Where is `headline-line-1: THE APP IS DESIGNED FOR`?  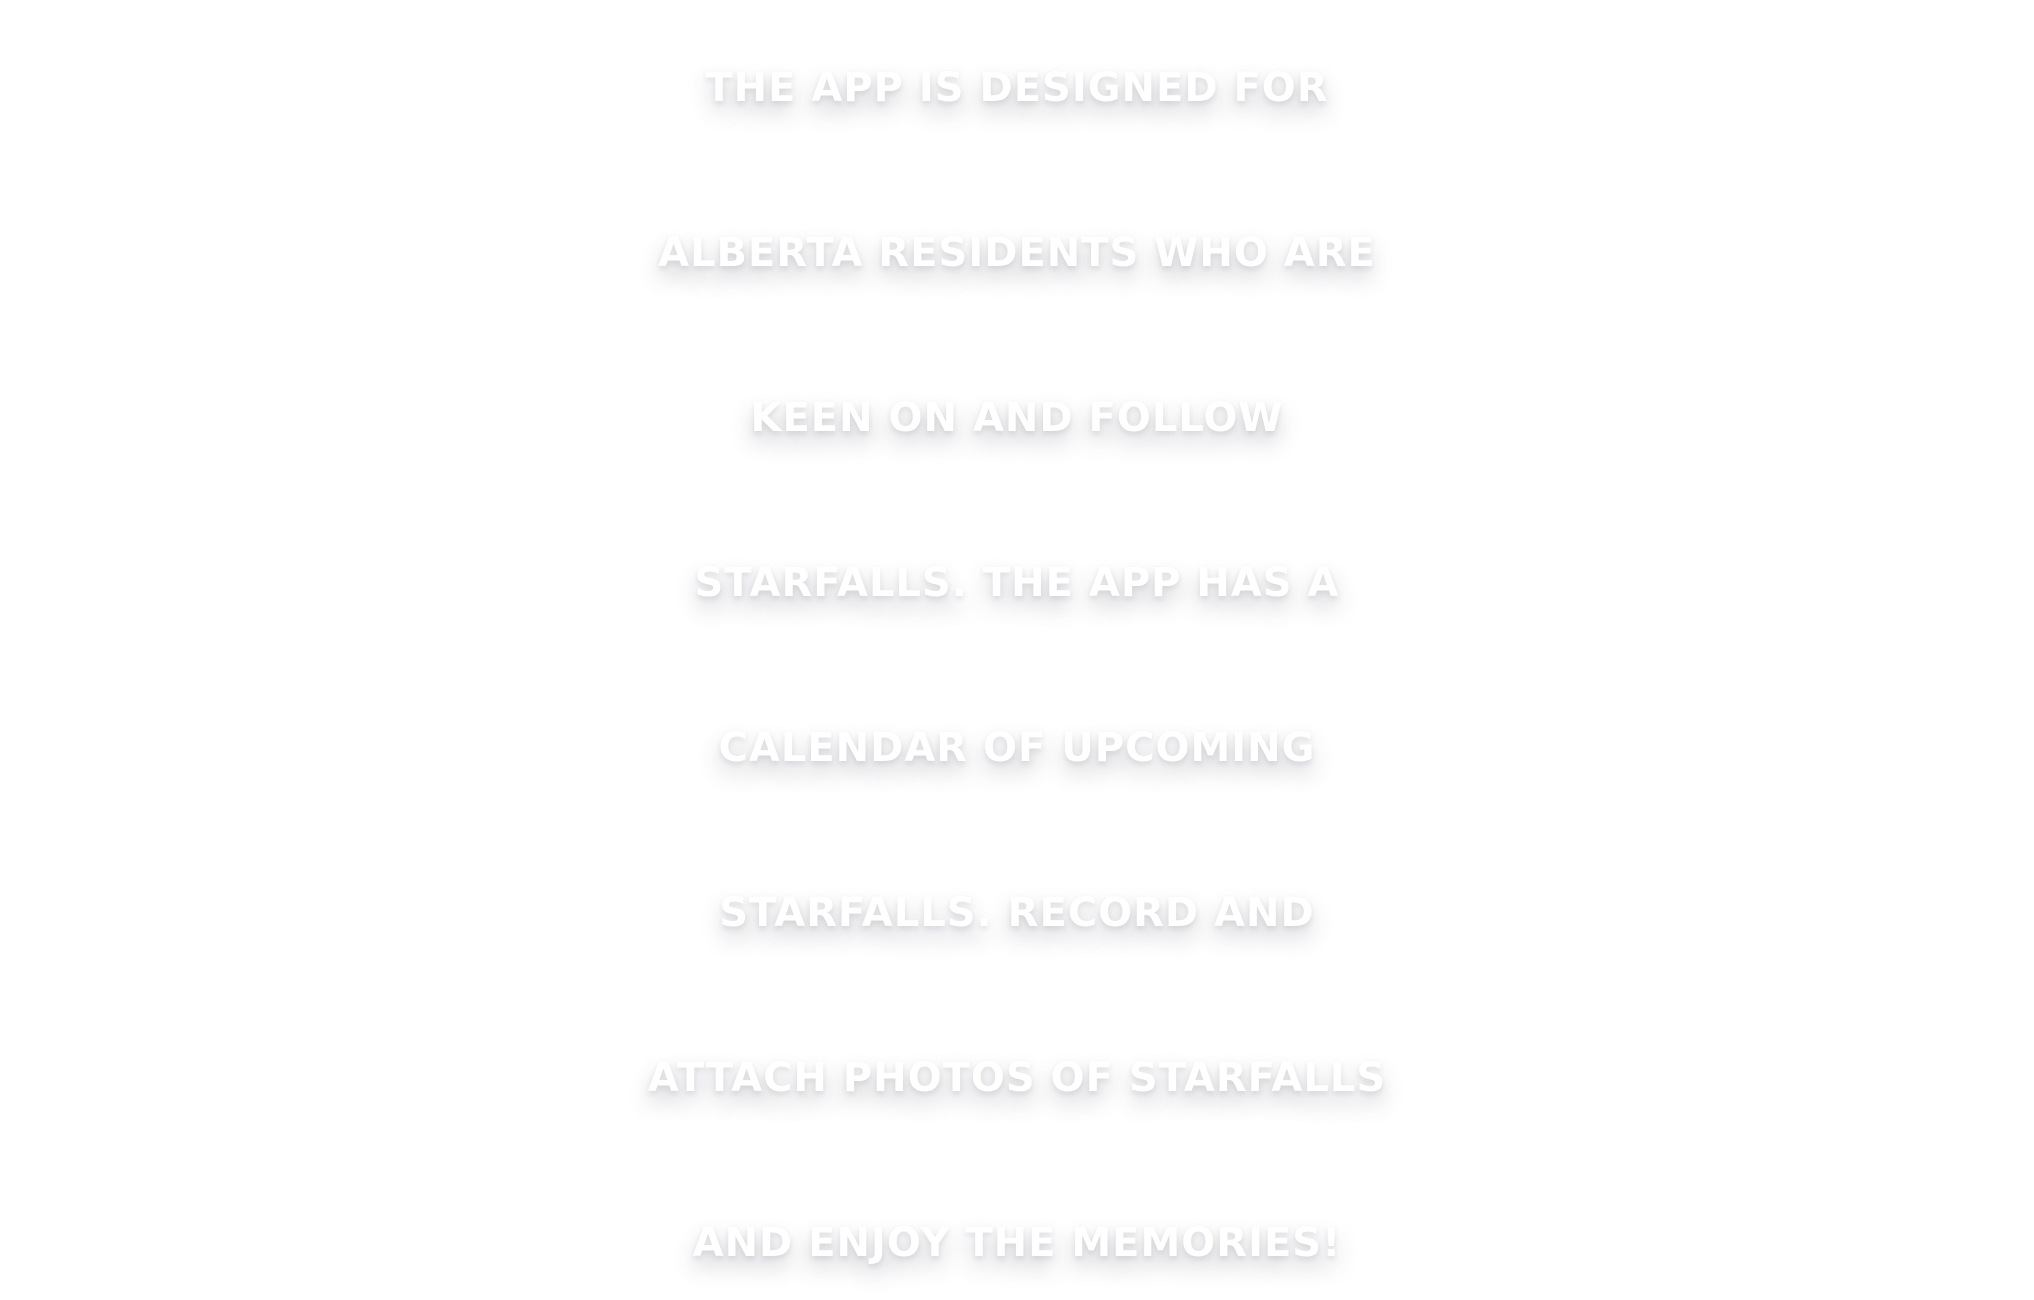
headline-line-1: THE APP IS DESIGNED FOR is located at coordinates (1017, 88).